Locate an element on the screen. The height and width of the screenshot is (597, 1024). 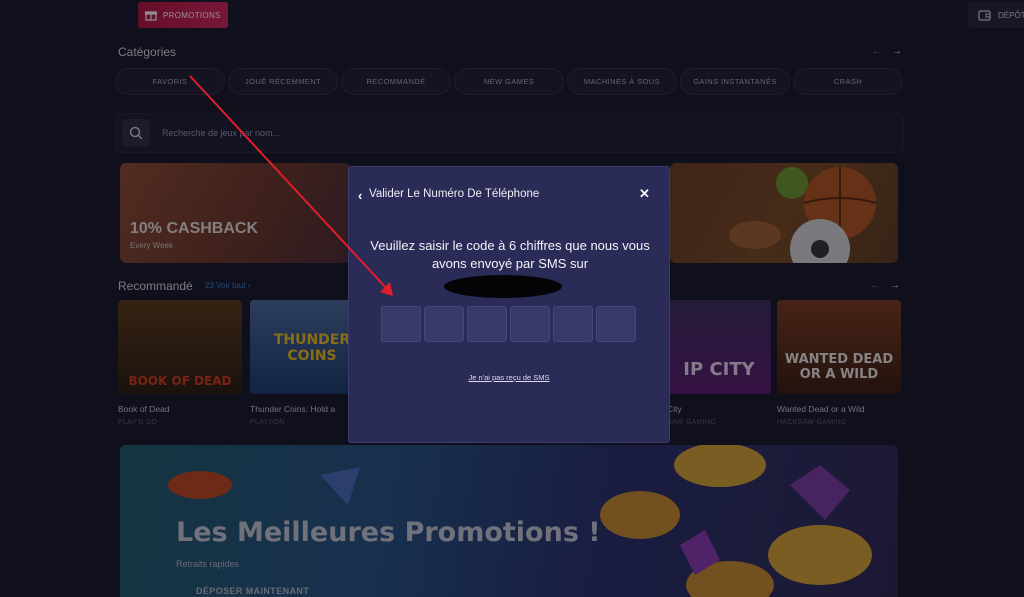
code-input-row is located at coordinates (508, 324).